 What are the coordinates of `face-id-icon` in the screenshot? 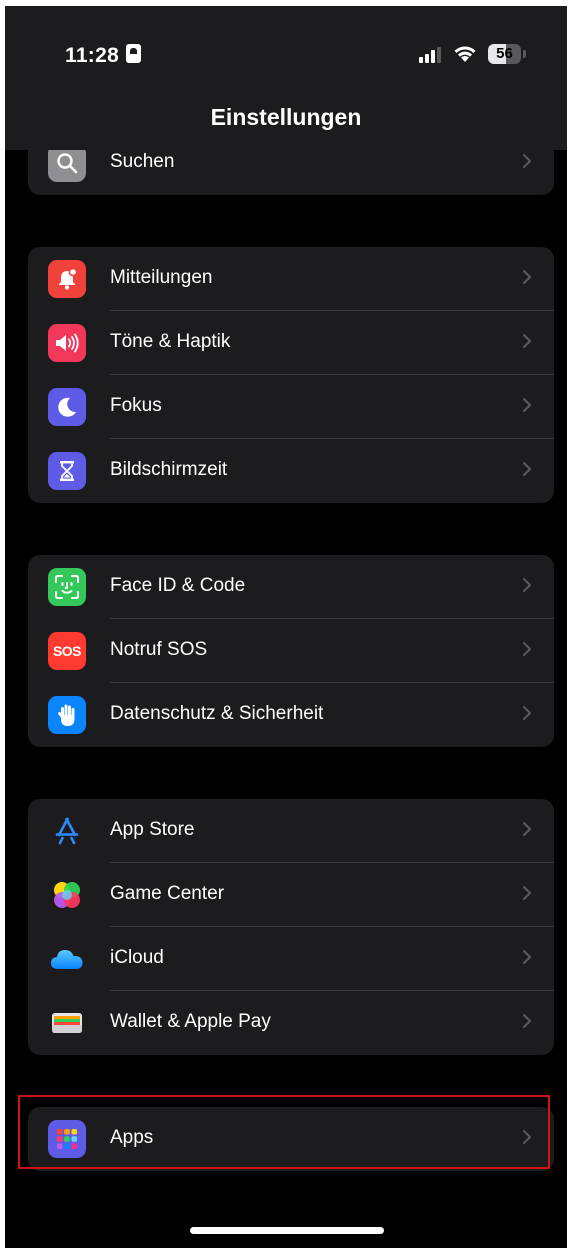 It's located at (67, 587).